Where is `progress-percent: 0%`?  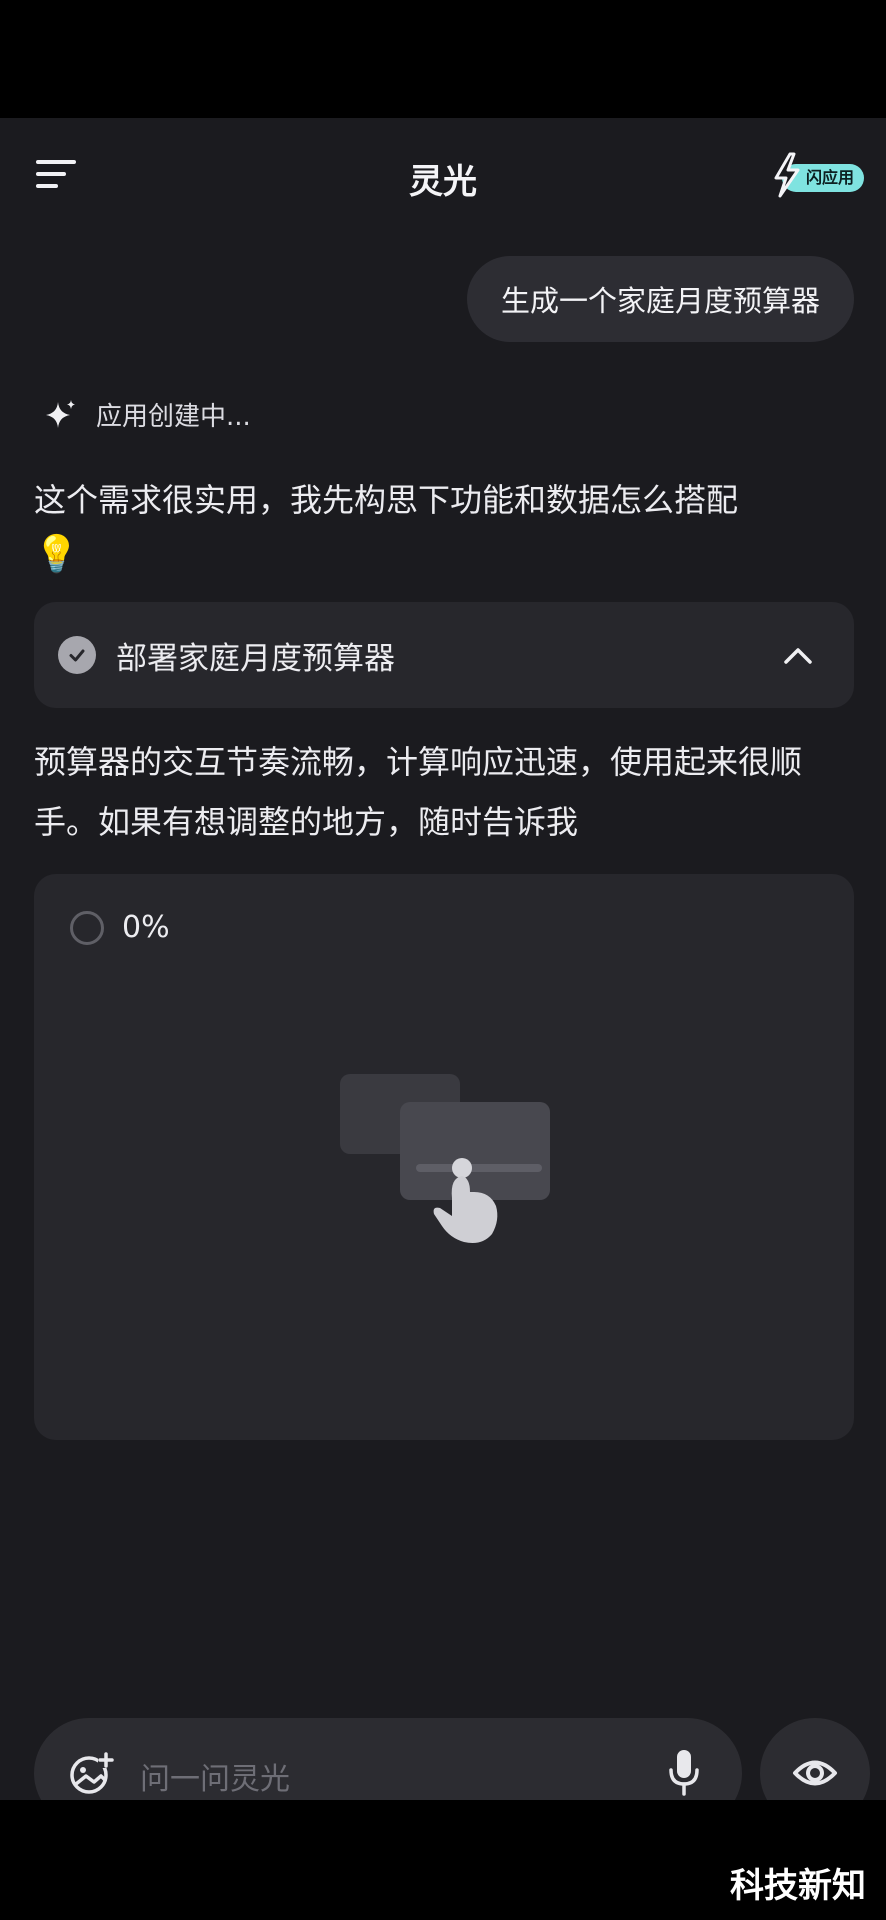 progress-percent: 0% is located at coordinates (146, 927).